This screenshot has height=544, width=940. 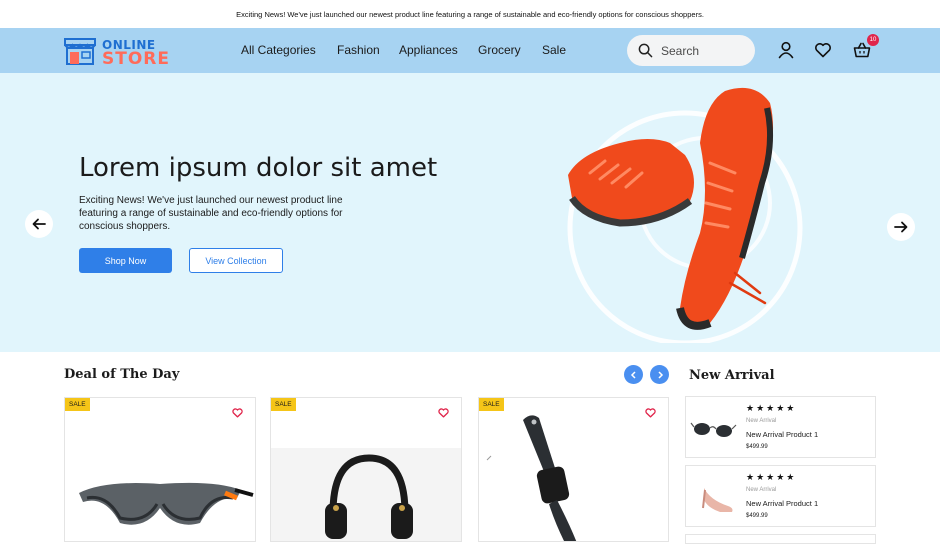 I want to click on hero-title: Lorem ipsum dolor sit amet, so click(x=258, y=168).